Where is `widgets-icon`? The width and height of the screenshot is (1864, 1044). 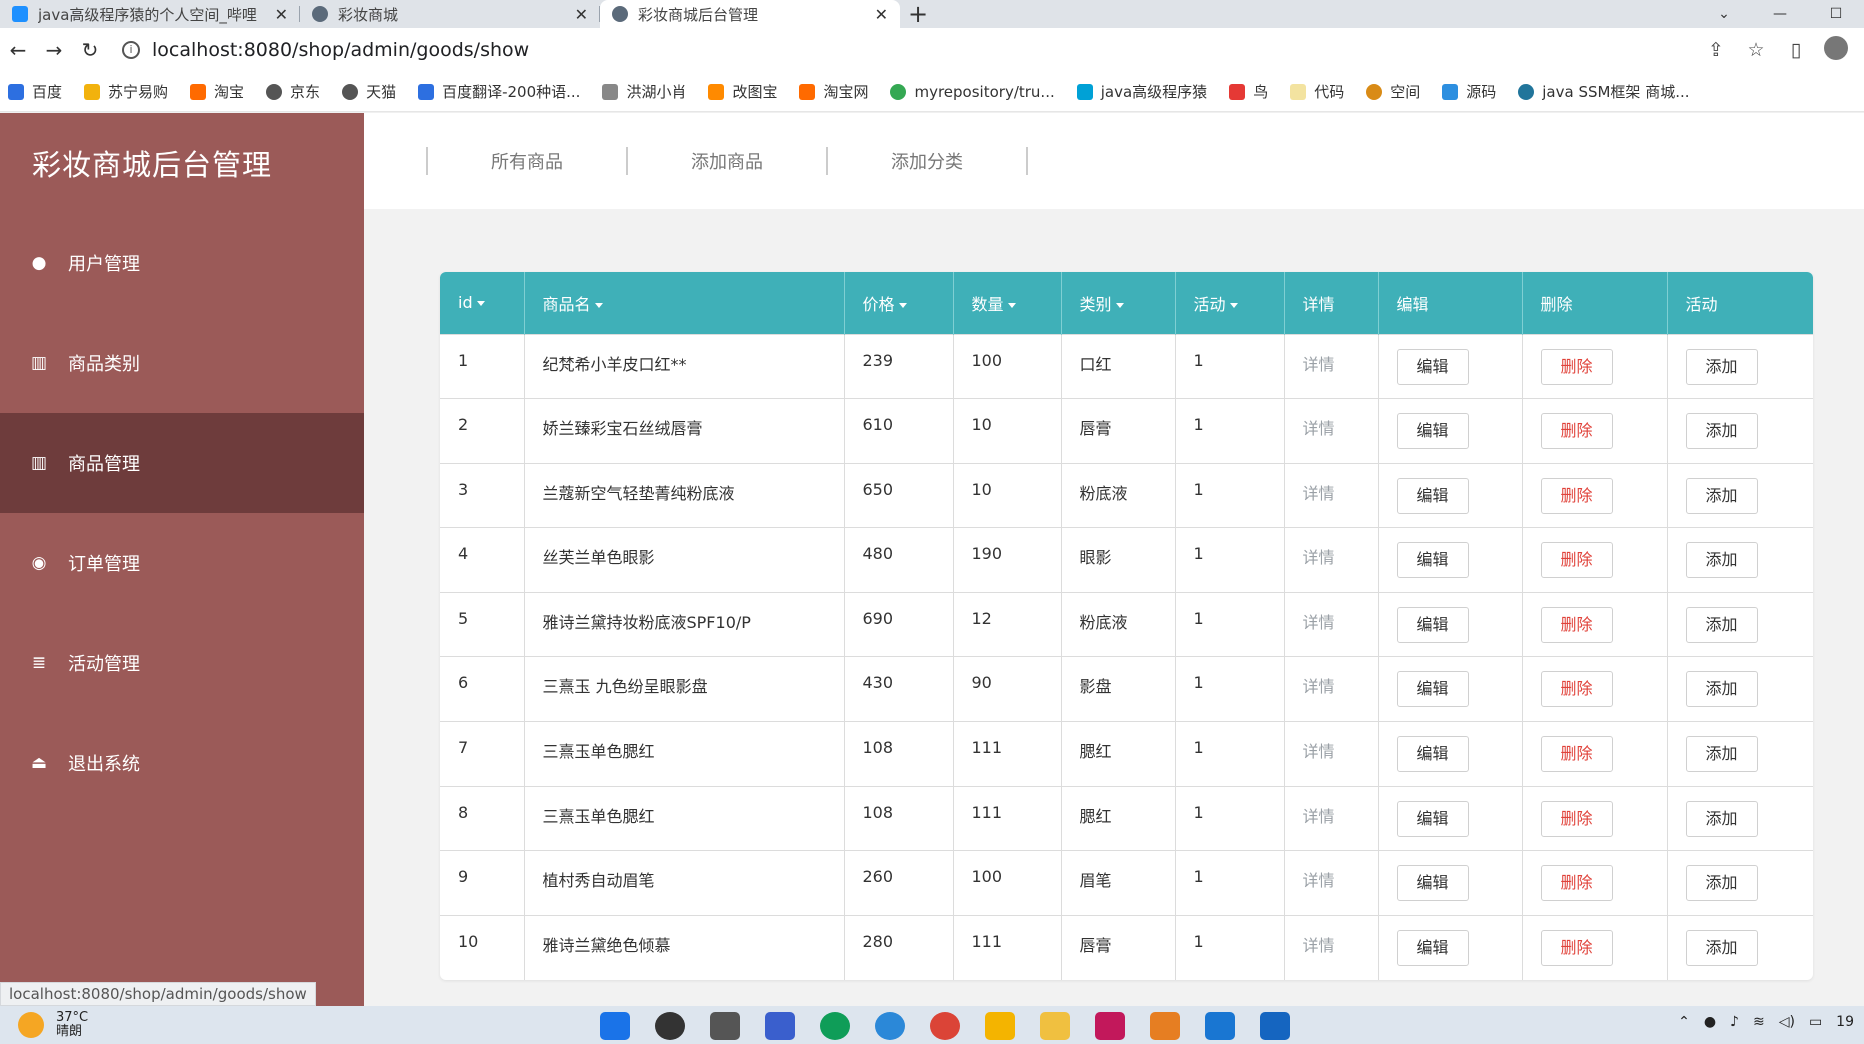
widgets-icon is located at coordinates (780, 1026).